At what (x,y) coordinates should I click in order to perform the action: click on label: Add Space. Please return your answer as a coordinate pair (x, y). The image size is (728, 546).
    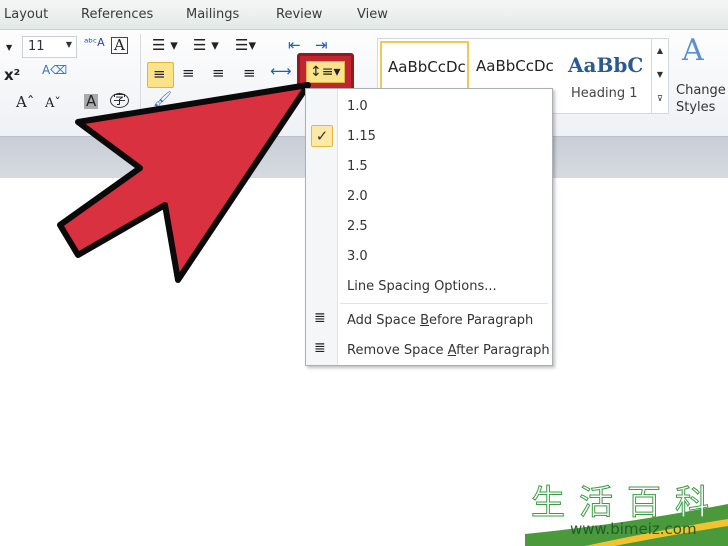
    Looking at the image, I should click on (384, 320).